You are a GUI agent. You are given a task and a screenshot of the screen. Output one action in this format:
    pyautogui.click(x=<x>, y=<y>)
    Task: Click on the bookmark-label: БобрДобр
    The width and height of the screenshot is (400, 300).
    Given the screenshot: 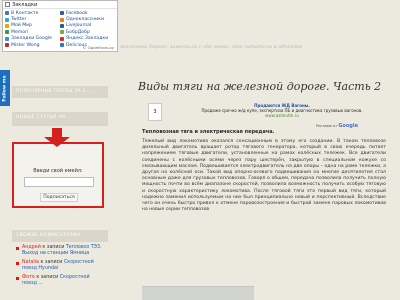 What is the action you would take?
    pyautogui.click(x=78, y=32)
    